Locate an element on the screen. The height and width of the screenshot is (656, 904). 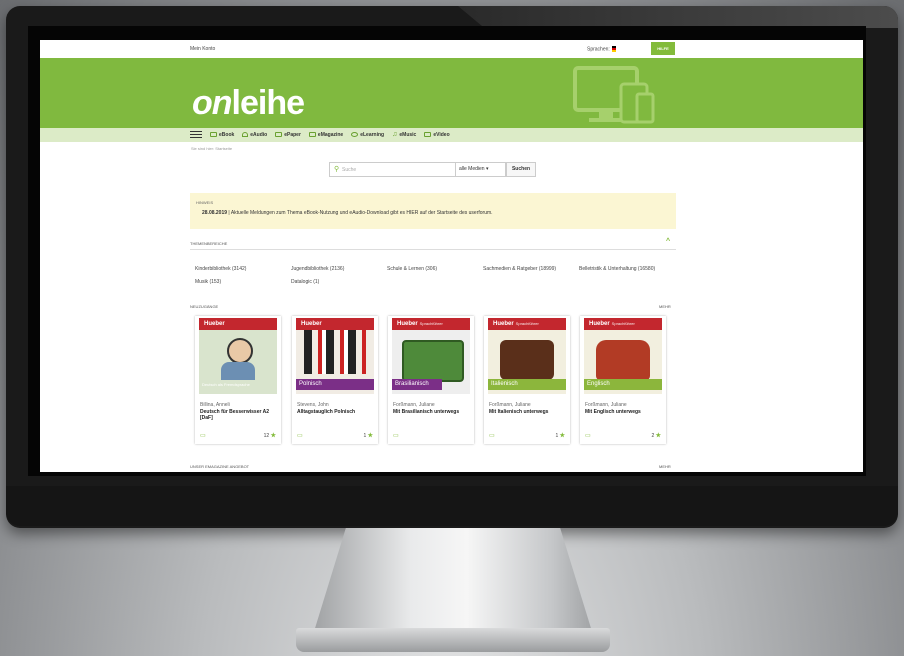
devices-icon is located at coordinates (614, 95).